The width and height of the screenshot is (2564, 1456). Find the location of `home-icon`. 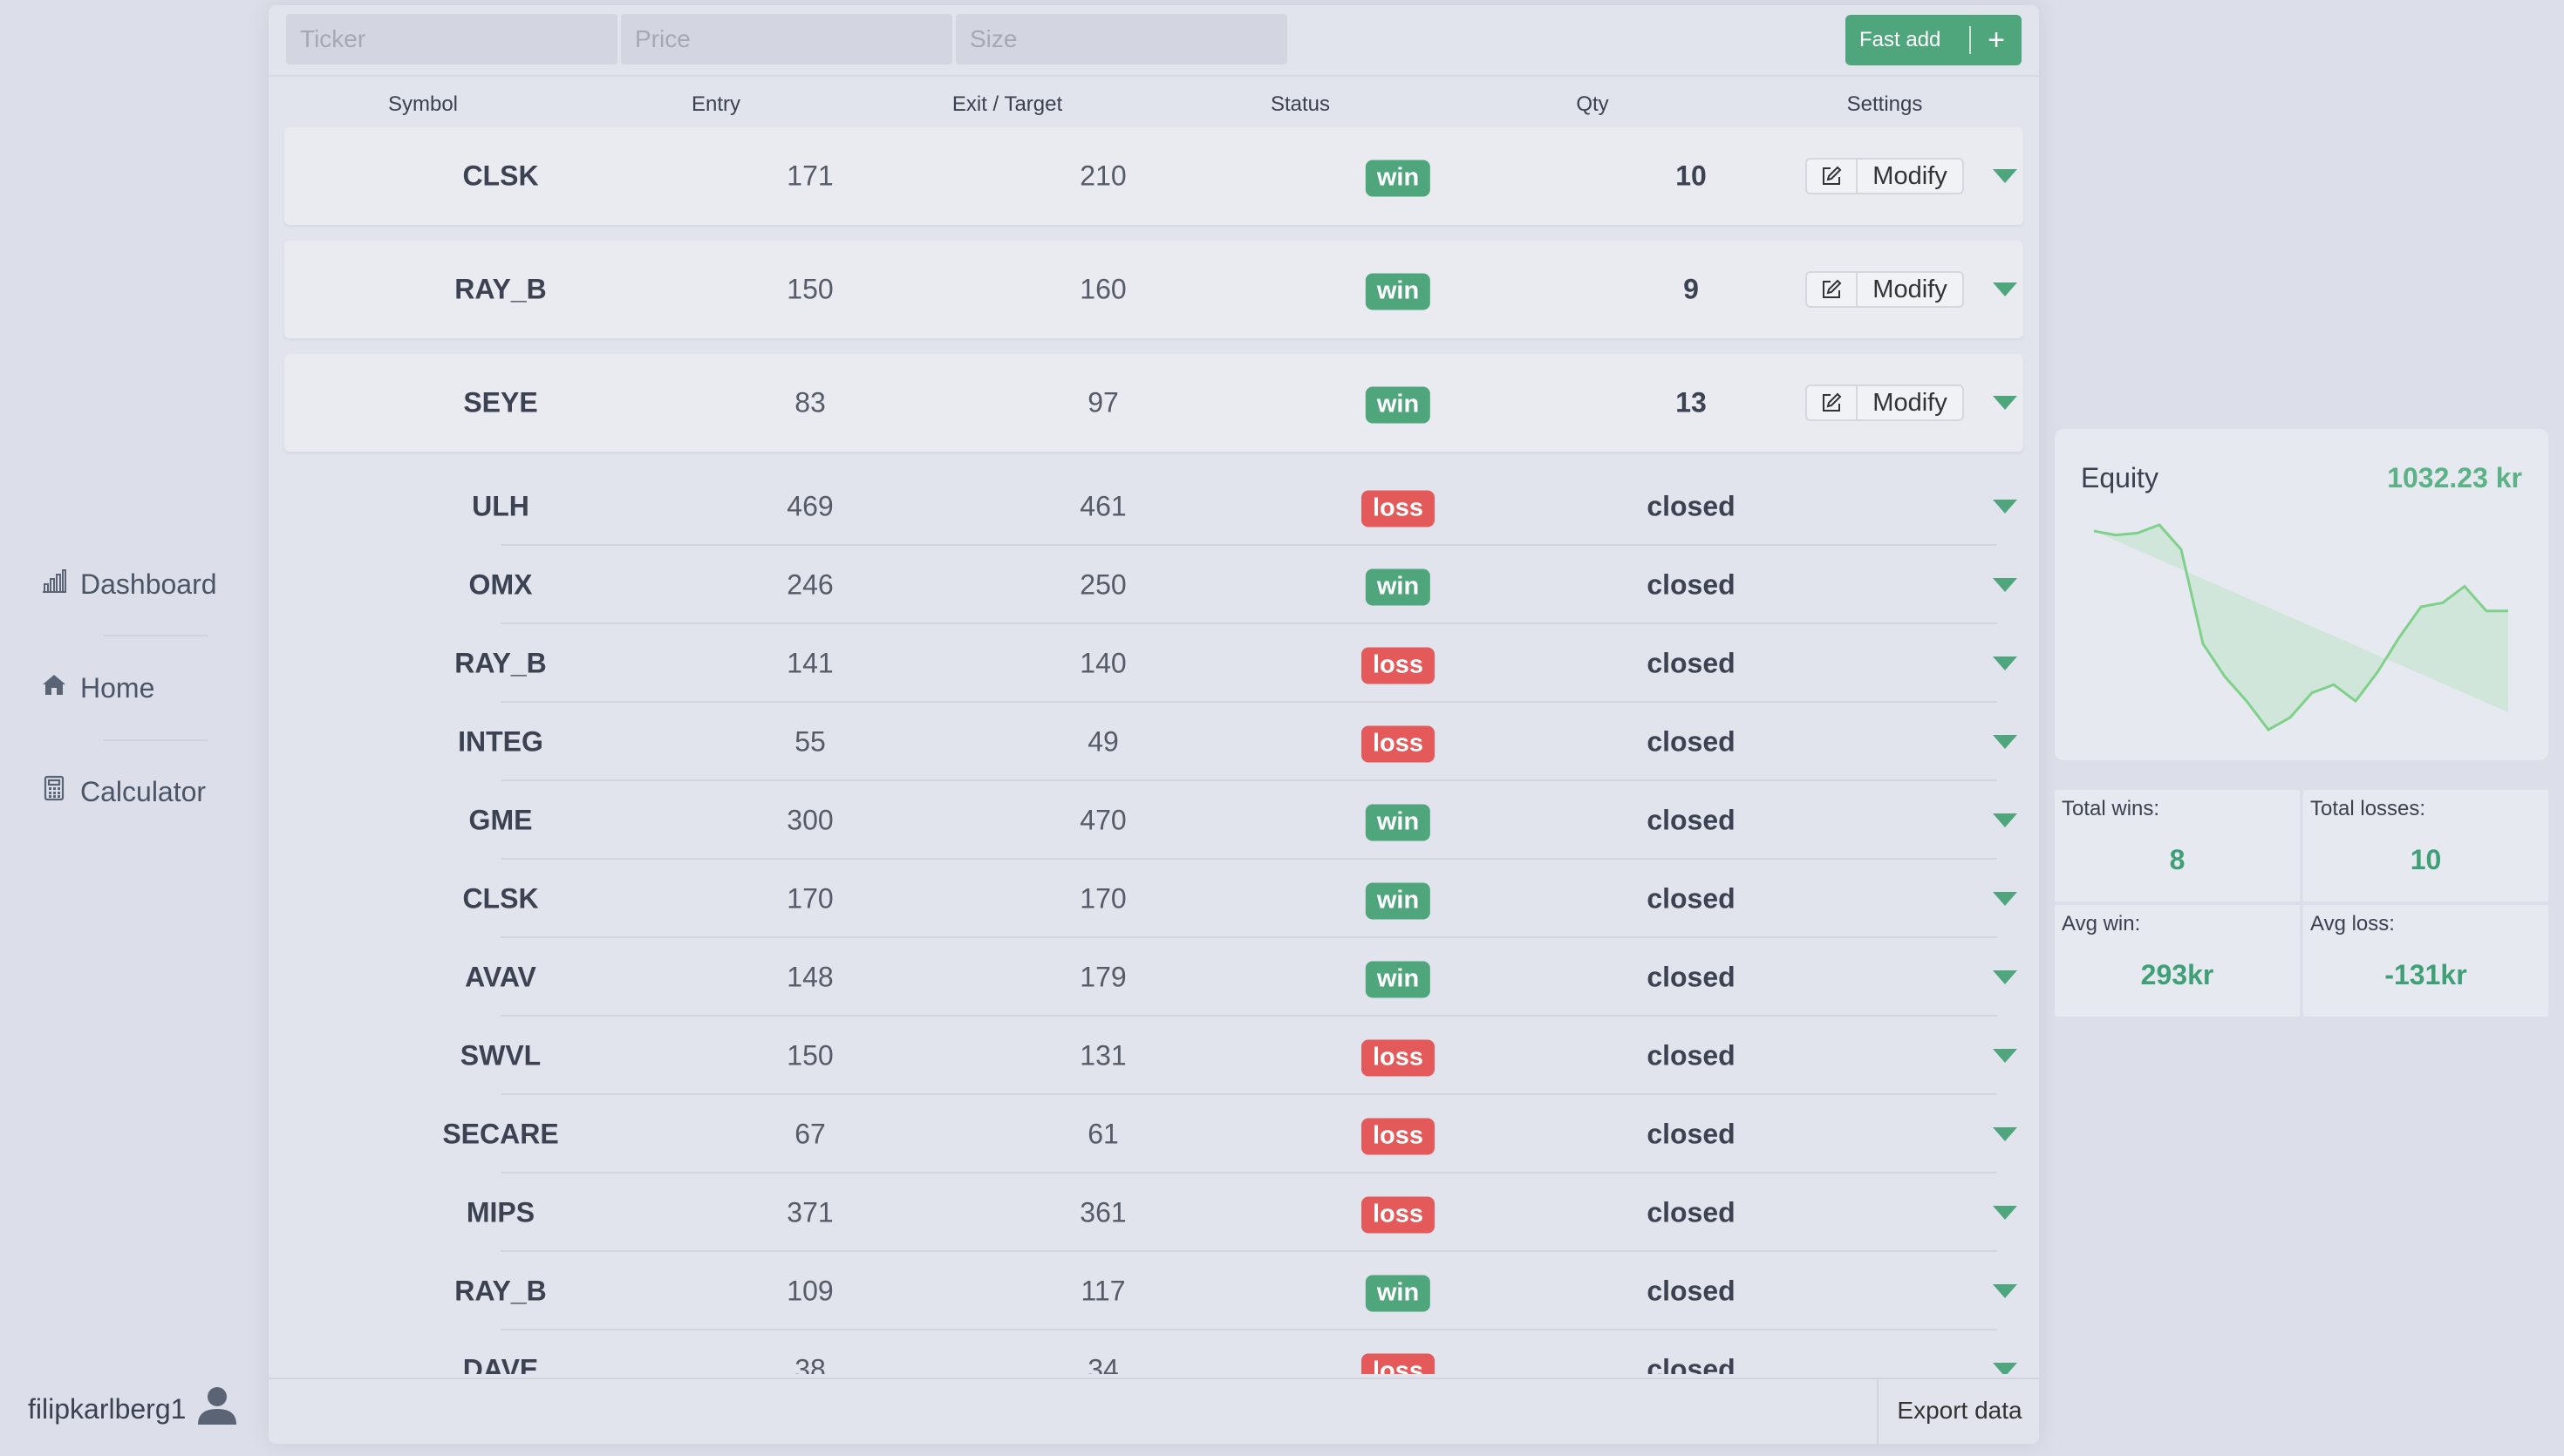

home-icon is located at coordinates (54, 687).